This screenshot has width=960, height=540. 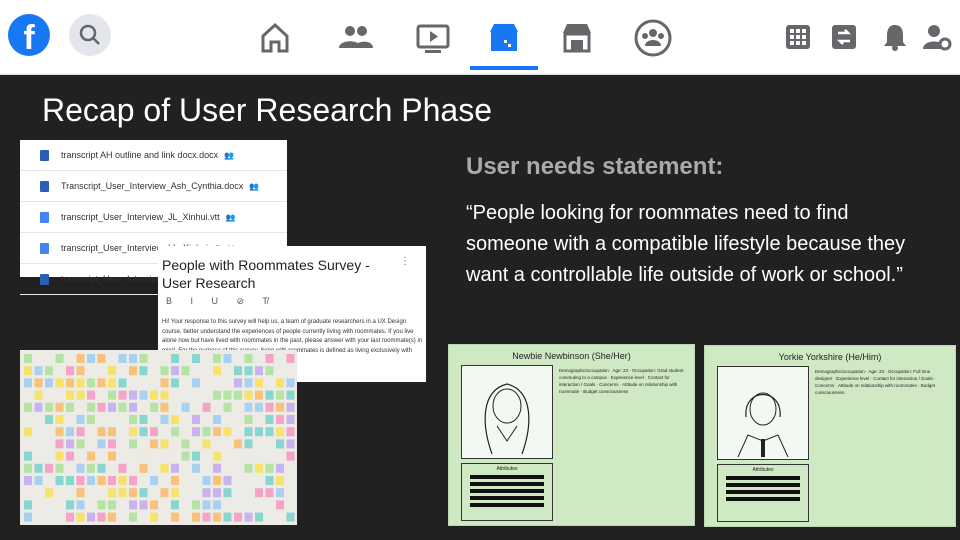 What do you see at coordinates (830, 357) in the screenshot?
I see `persona-name: Yorkie Yorkshire (He/Him)` at bounding box center [830, 357].